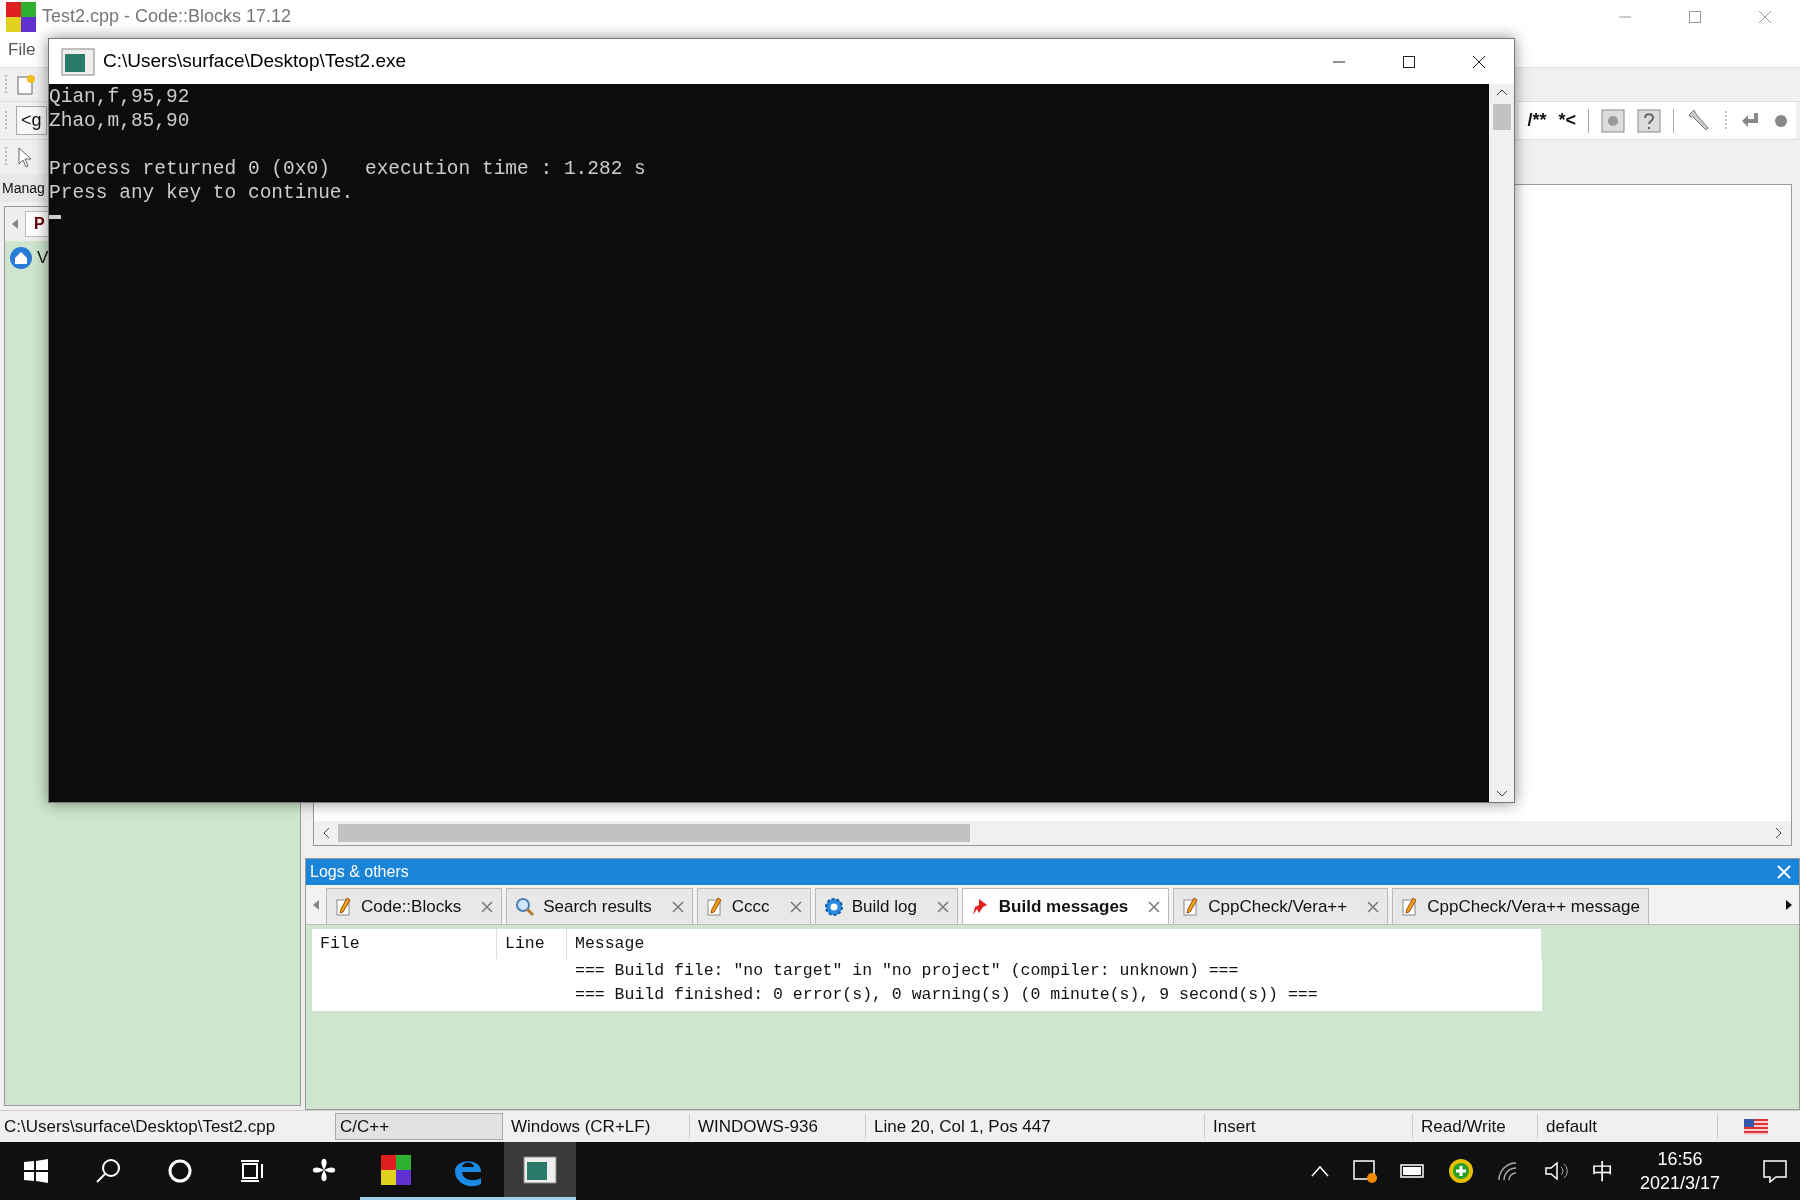 The height and width of the screenshot is (1200, 1800). What do you see at coordinates (419, 1126) in the screenshot?
I see `status-field: C/C++` at bounding box center [419, 1126].